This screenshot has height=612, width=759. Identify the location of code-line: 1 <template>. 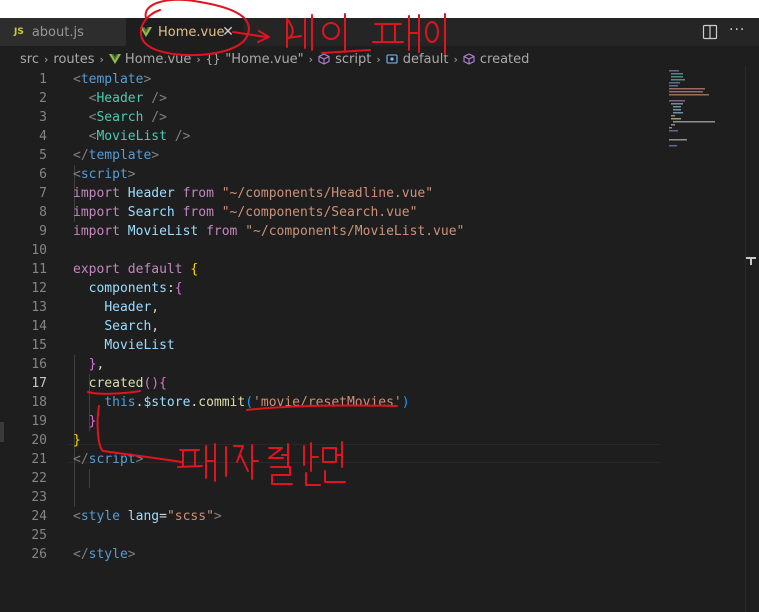
(332, 79).